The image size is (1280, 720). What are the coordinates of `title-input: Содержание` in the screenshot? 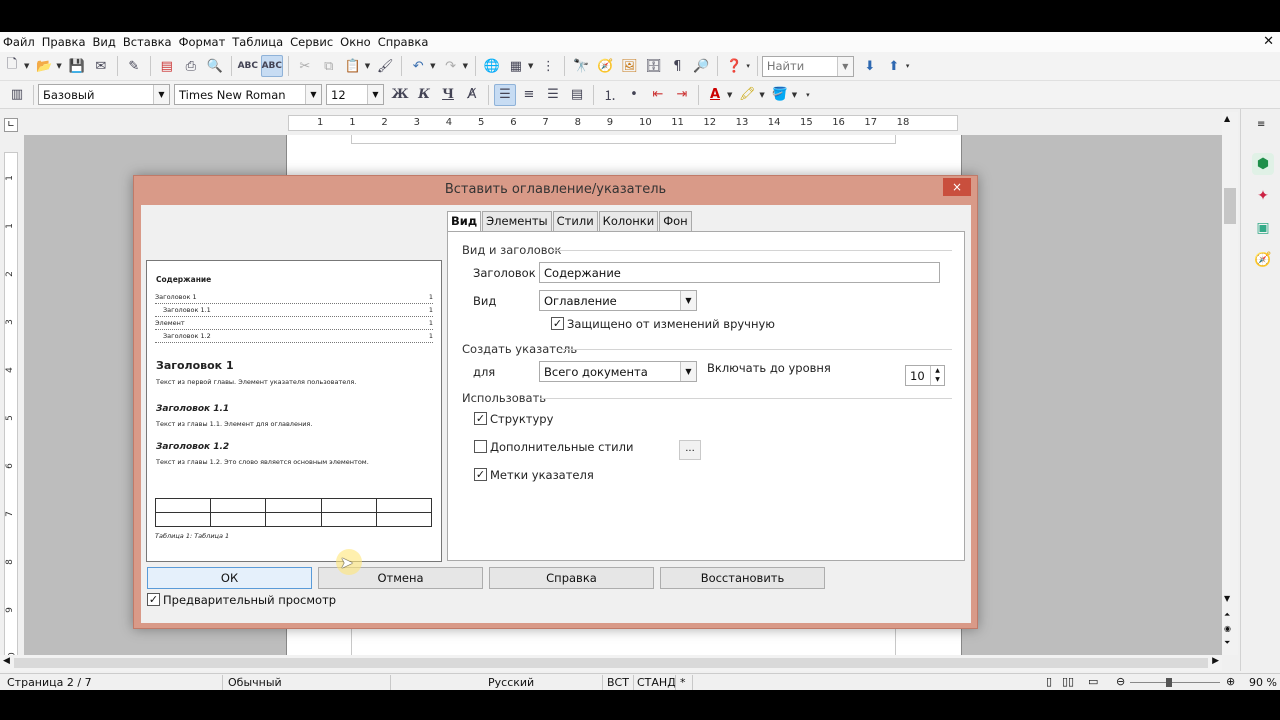 It's located at (739, 272).